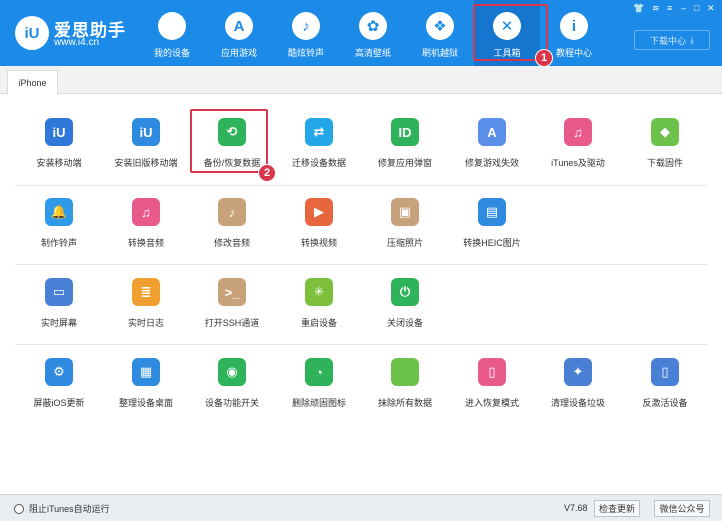 Image resolution: width=722 pixels, height=521 pixels. Describe the element at coordinates (492, 388) in the screenshot. I see `tool-item: ▯ 进入恢复模式` at that location.